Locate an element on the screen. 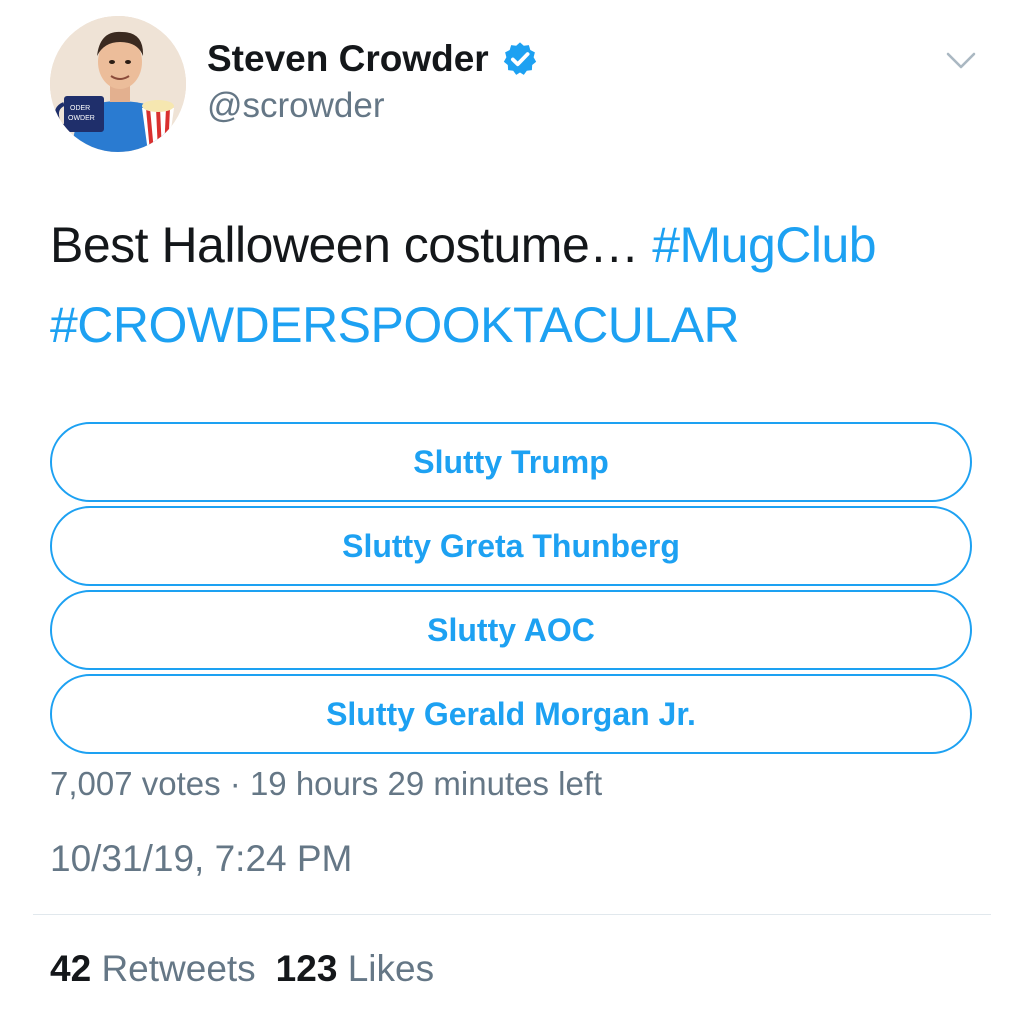 The image size is (1024, 1010). likes-stat: 123 Likes is located at coordinates (355, 968).